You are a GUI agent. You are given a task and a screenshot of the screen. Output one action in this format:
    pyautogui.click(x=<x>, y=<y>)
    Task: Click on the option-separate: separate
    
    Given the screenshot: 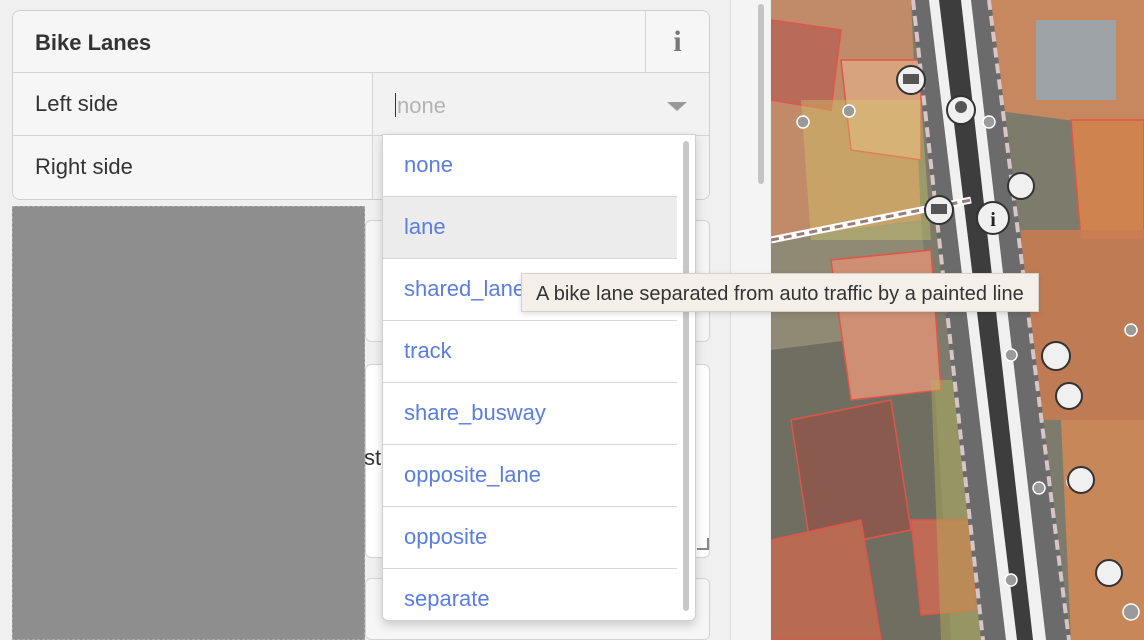 What is the action you would take?
    pyautogui.click(x=530, y=594)
    